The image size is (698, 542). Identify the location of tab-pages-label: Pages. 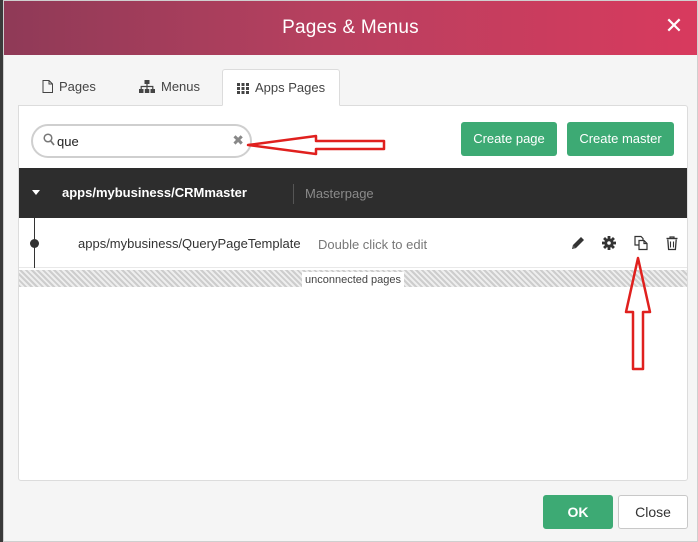
(77, 86).